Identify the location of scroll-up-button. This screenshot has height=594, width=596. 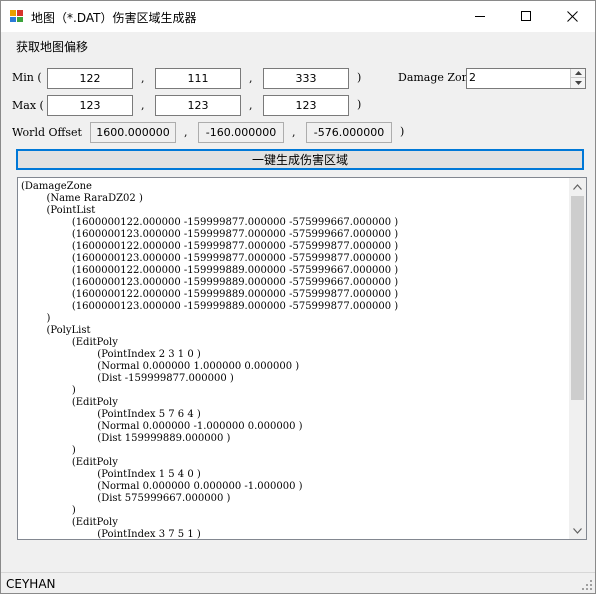
(577, 186).